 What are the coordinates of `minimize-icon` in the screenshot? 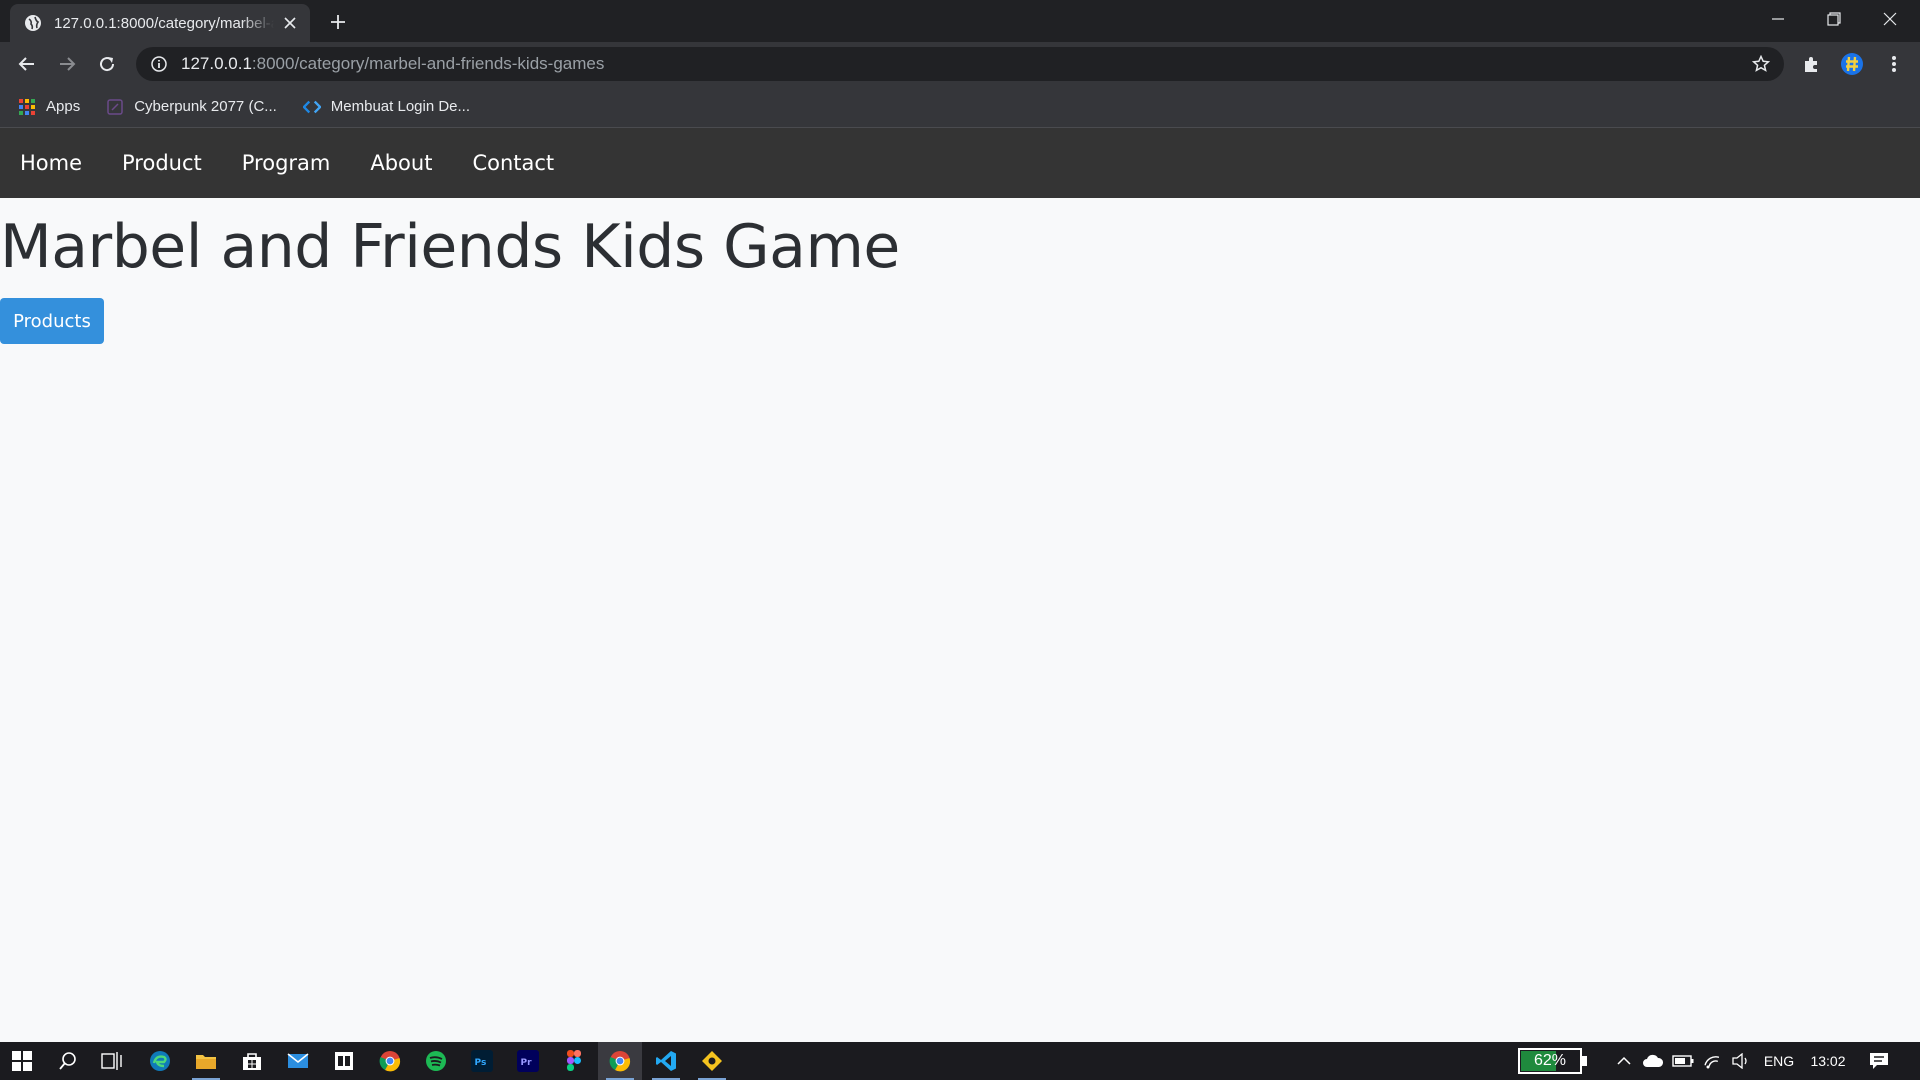 It's located at (1778, 19).